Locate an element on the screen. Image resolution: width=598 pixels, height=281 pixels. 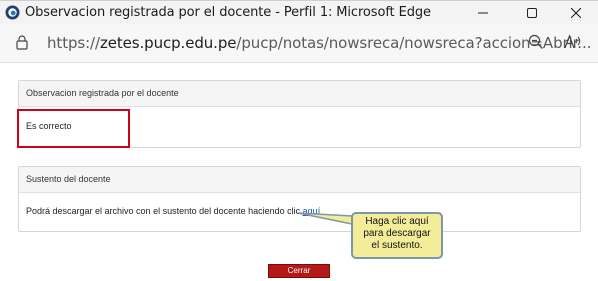
url-scheme: https:// is located at coordinates (73, 43).